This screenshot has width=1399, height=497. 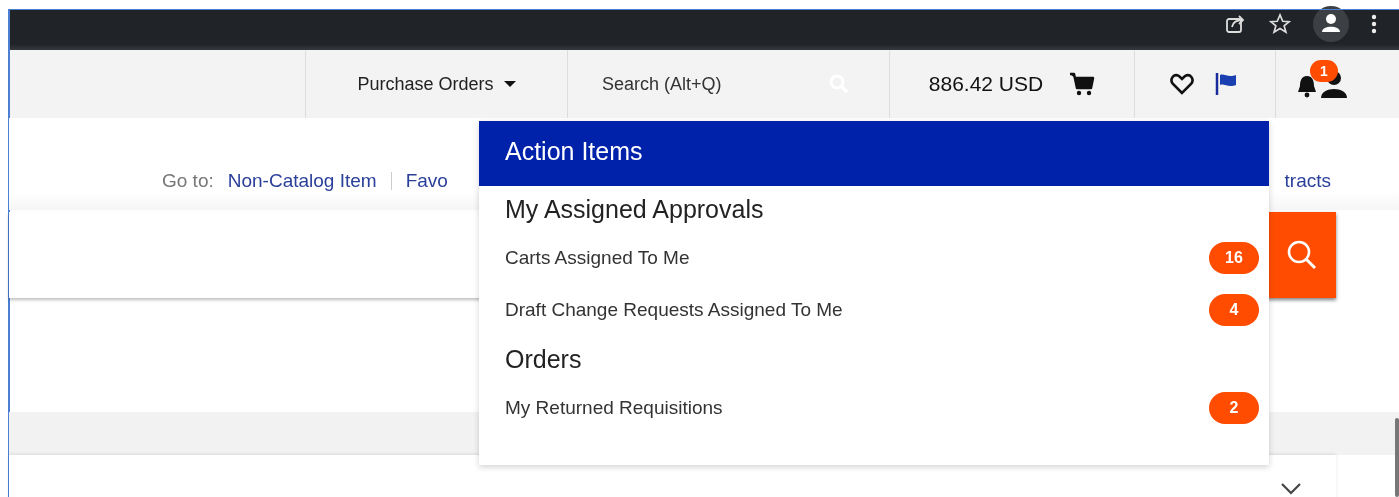 What do you see at coordinates (1397, 457) in the screenshot?
I see `scrollbar` at bounding box center [1397, 457].